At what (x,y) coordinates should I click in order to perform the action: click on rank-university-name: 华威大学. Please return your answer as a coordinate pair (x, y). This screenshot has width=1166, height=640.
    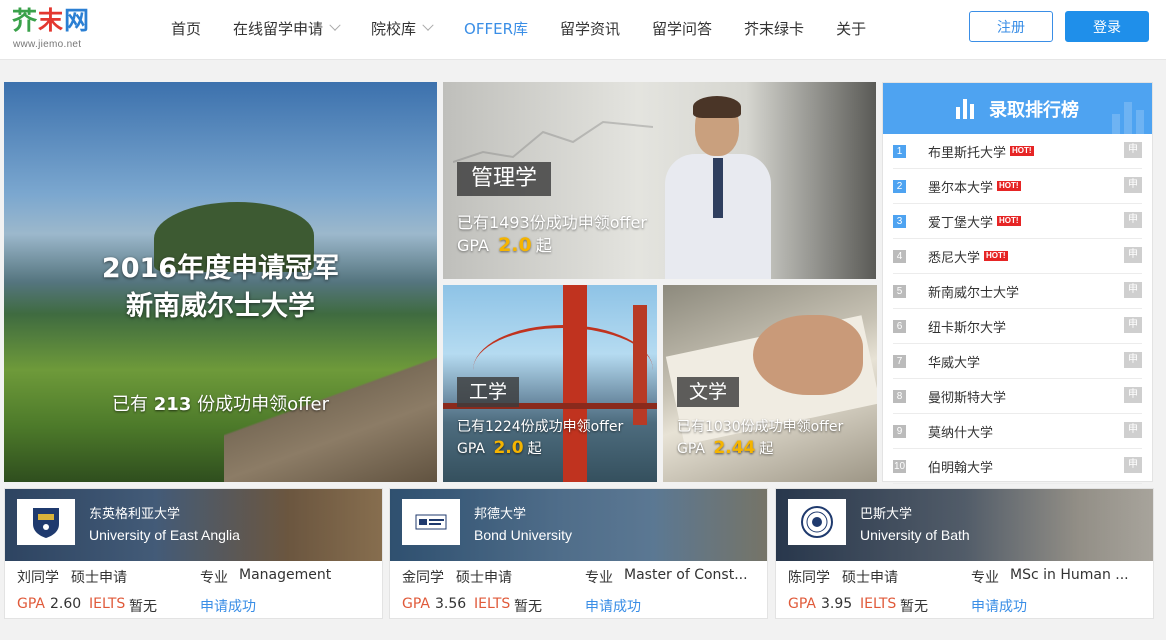
    Looking at the image, I should click on (954, 363).